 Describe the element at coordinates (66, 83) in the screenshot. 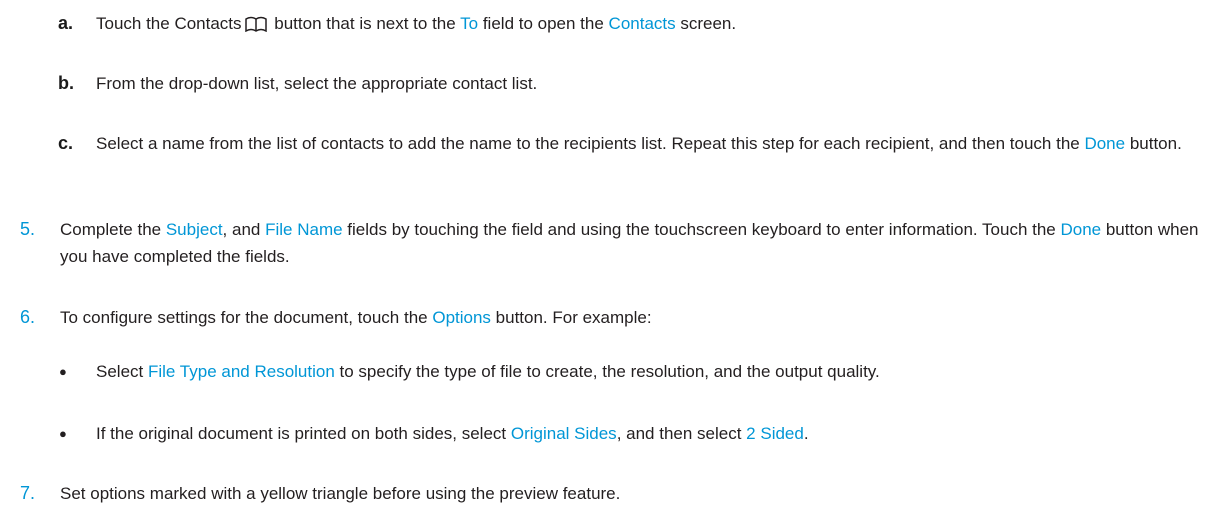

I see `step-b-marker: b.` at that location.